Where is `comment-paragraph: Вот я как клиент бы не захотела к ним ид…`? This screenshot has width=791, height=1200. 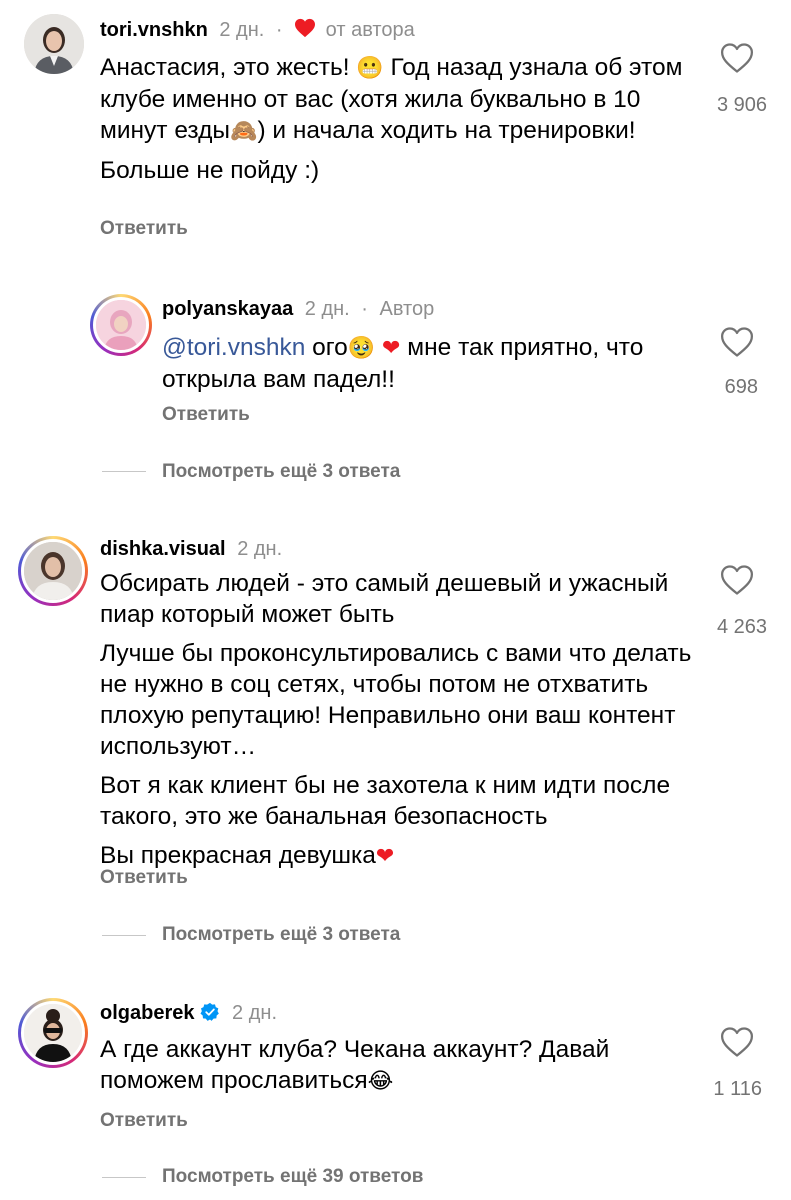 comment-paragraph: Вот я как клиент бы не захотела к ним ид… is located at coordinates (385, 801).